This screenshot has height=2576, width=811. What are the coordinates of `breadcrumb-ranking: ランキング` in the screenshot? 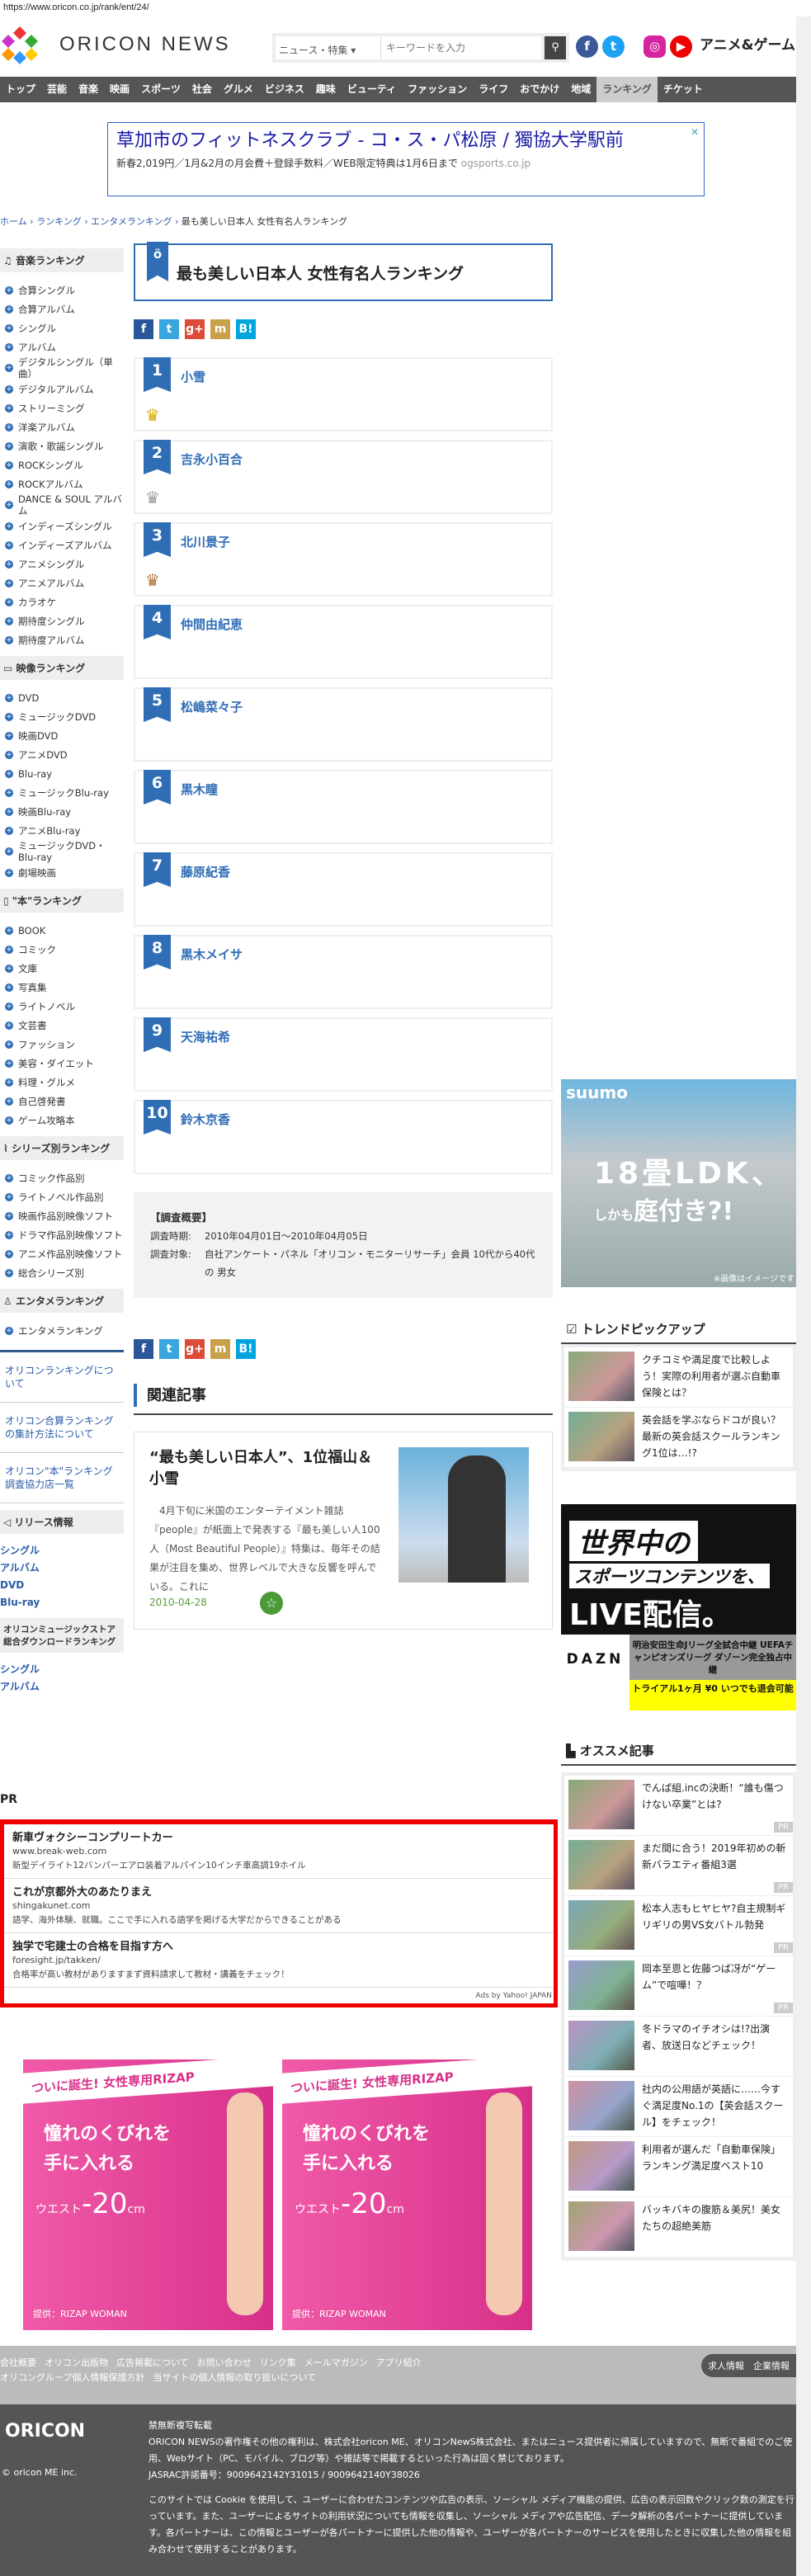 It's located at (59, 221).